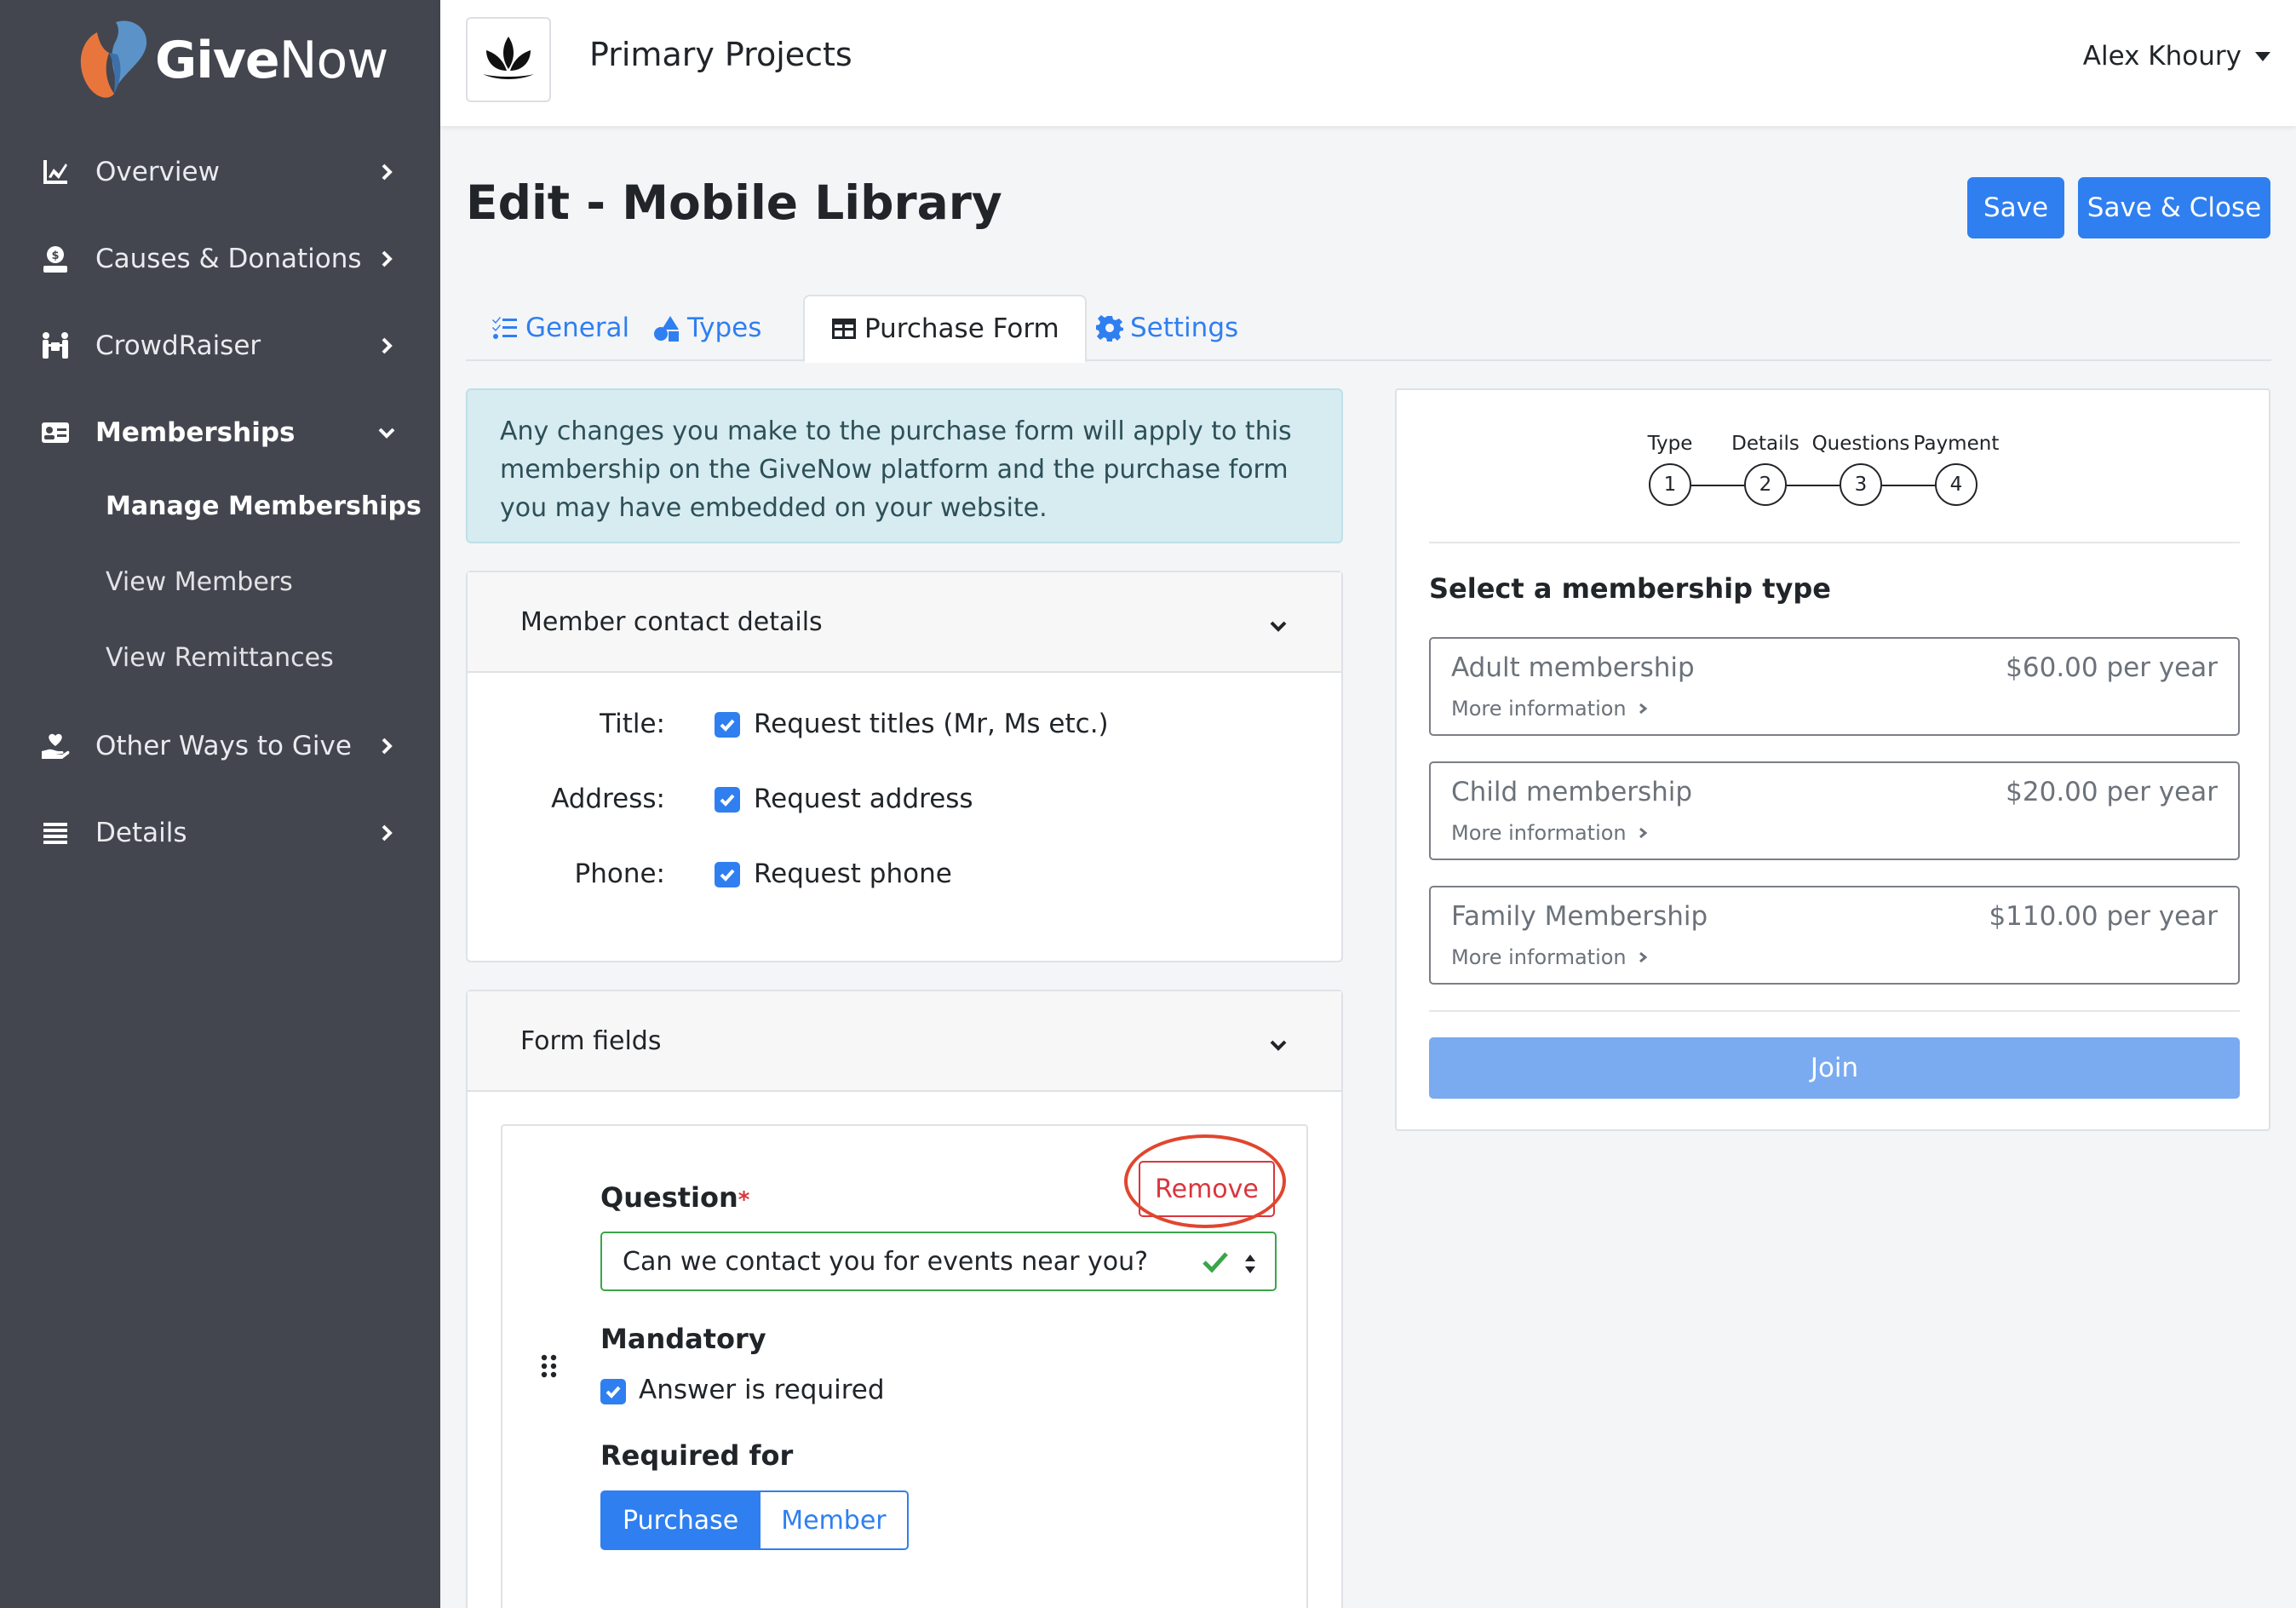 Image resolution: width=2296 pixels, height=1608 pixels. What do you see at coordinates (220, 658) in the screenshot?
I see `sidebar-subitem-view-remittances: View Remittances` at bounding box center [220, 658].